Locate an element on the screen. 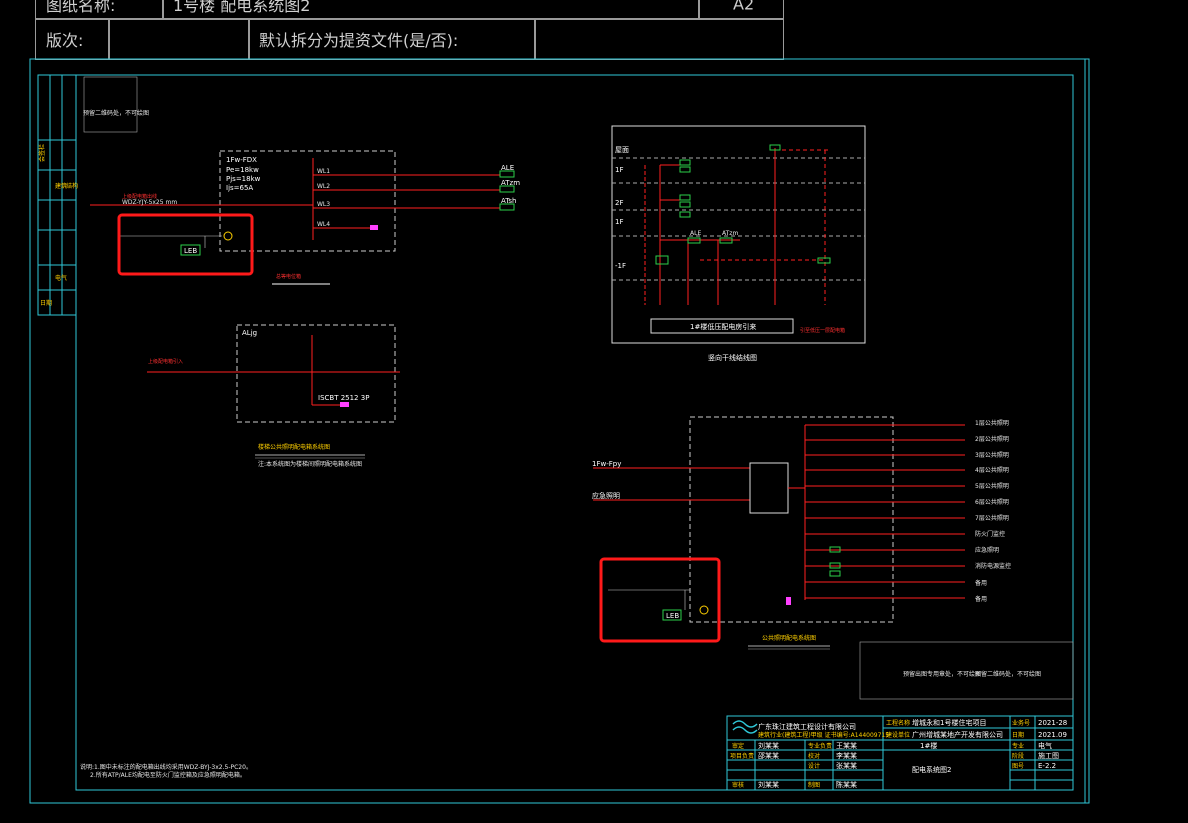 This screenshot has width=1188, height=823. panel2-incoming: 上级配电箱引入 is located at coordinates (165, 361).